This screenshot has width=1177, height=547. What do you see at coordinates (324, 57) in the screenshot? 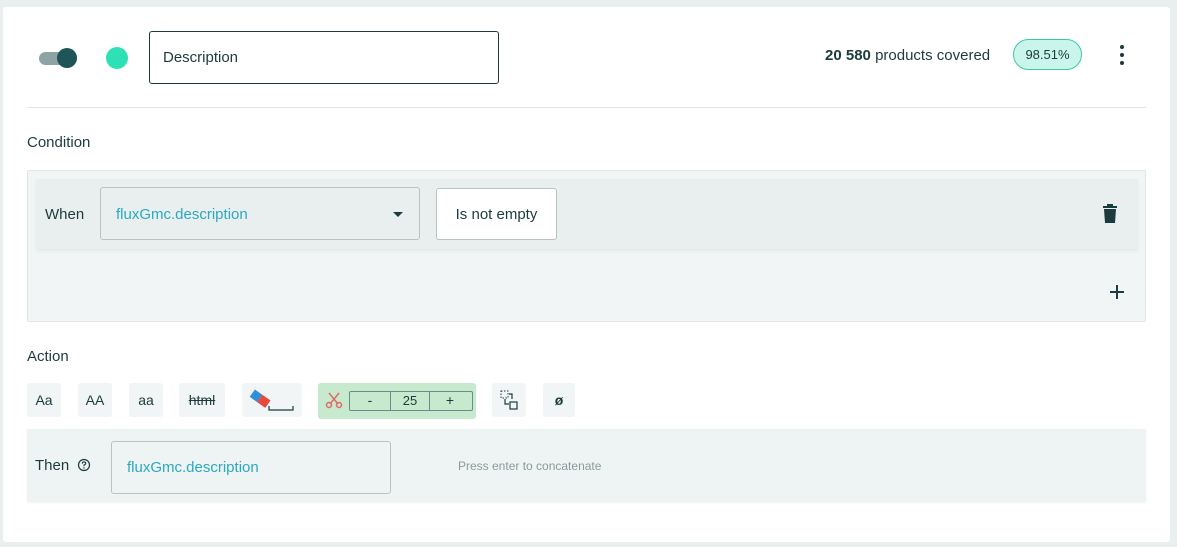
I see `rule-name-input` at bounding box center [324, 57].